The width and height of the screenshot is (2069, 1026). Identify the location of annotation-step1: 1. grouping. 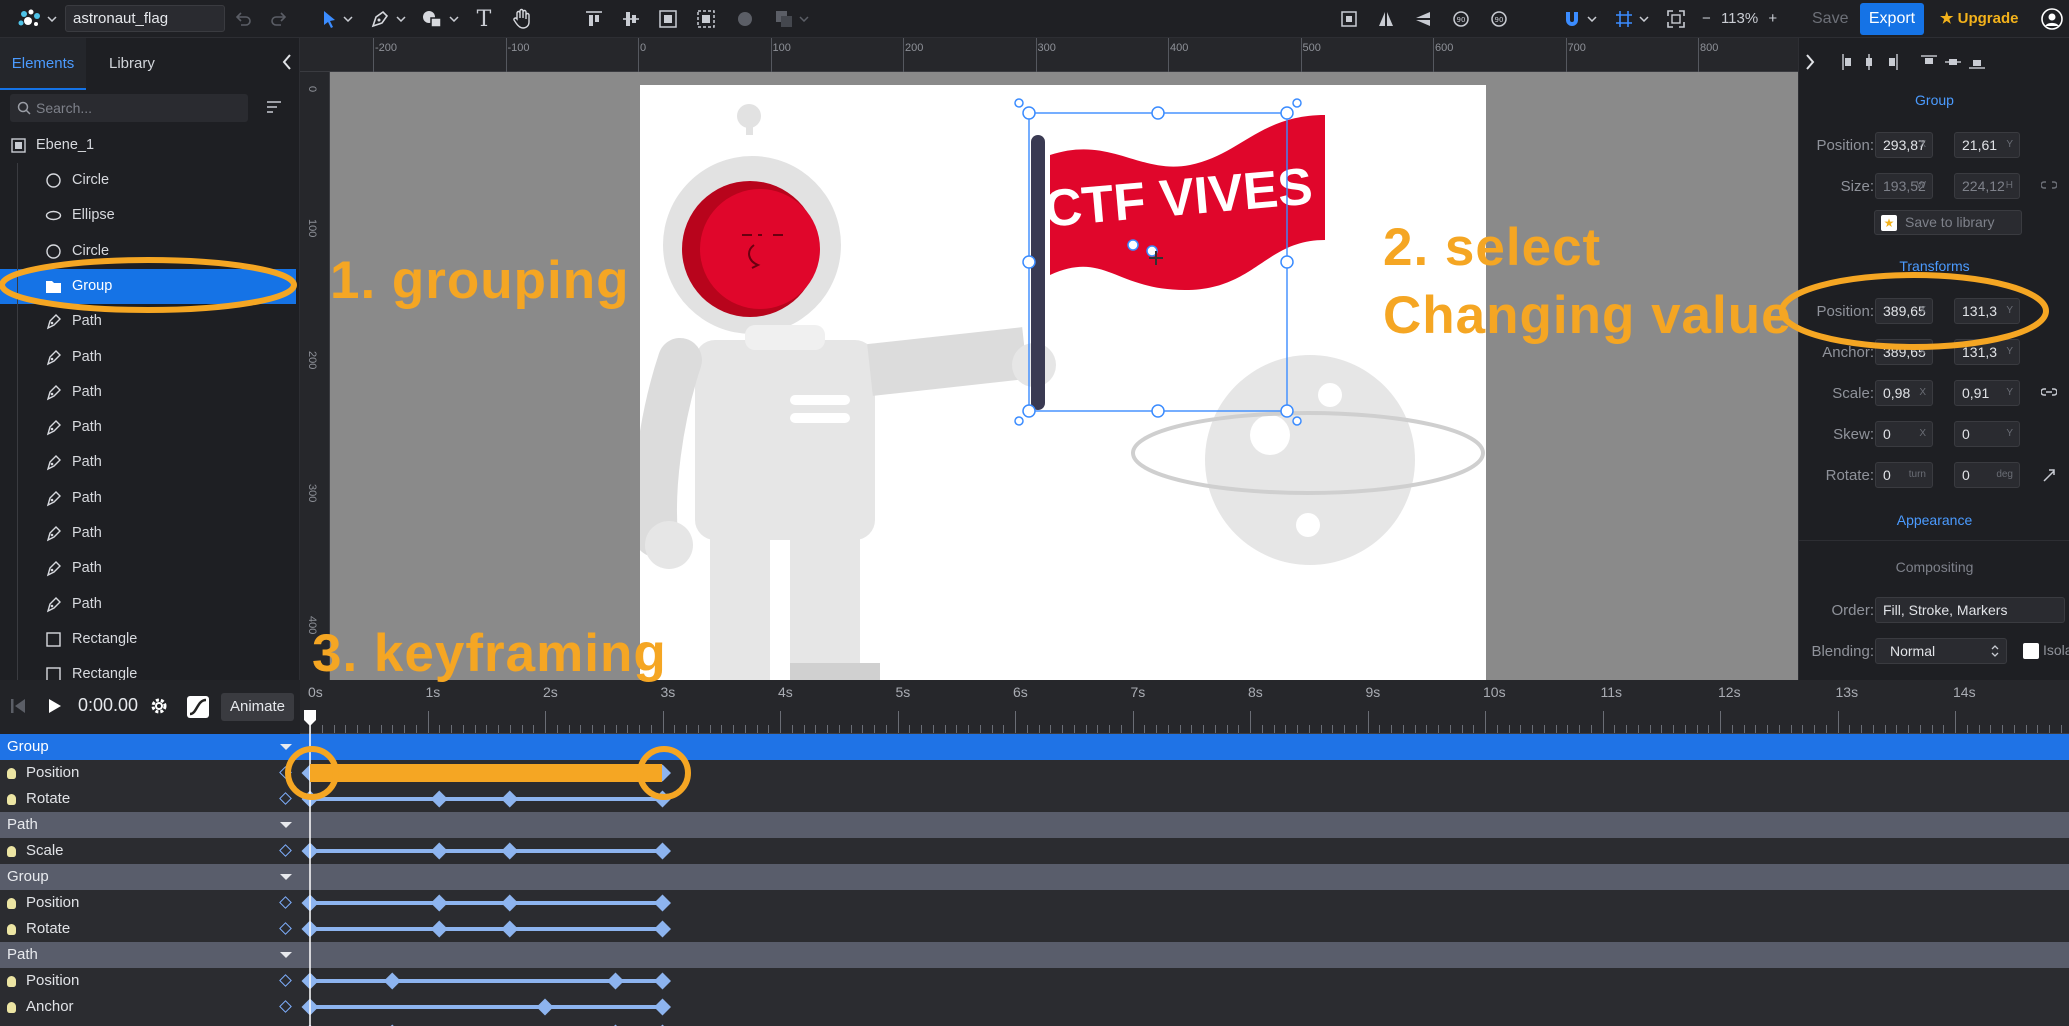
(480, 280).